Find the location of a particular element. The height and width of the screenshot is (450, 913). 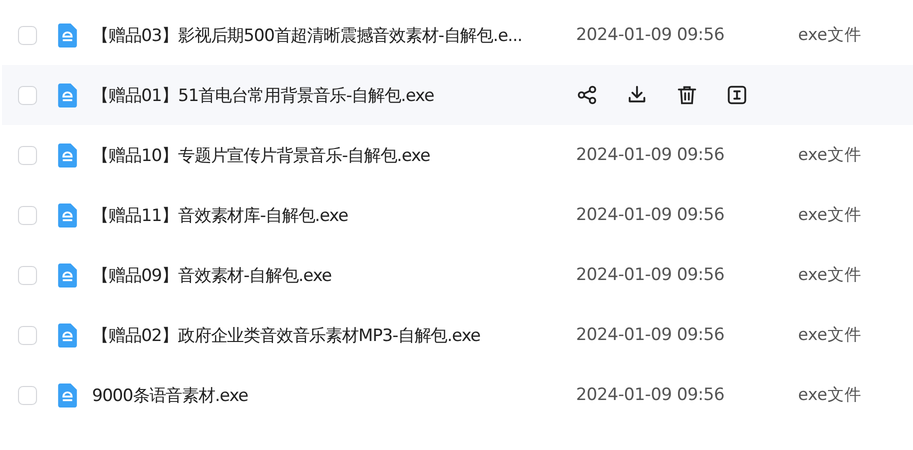

file-name: 【赠品10】专题片宣传片背景音乐-自解包.exe is located at coordinates (334, 155).